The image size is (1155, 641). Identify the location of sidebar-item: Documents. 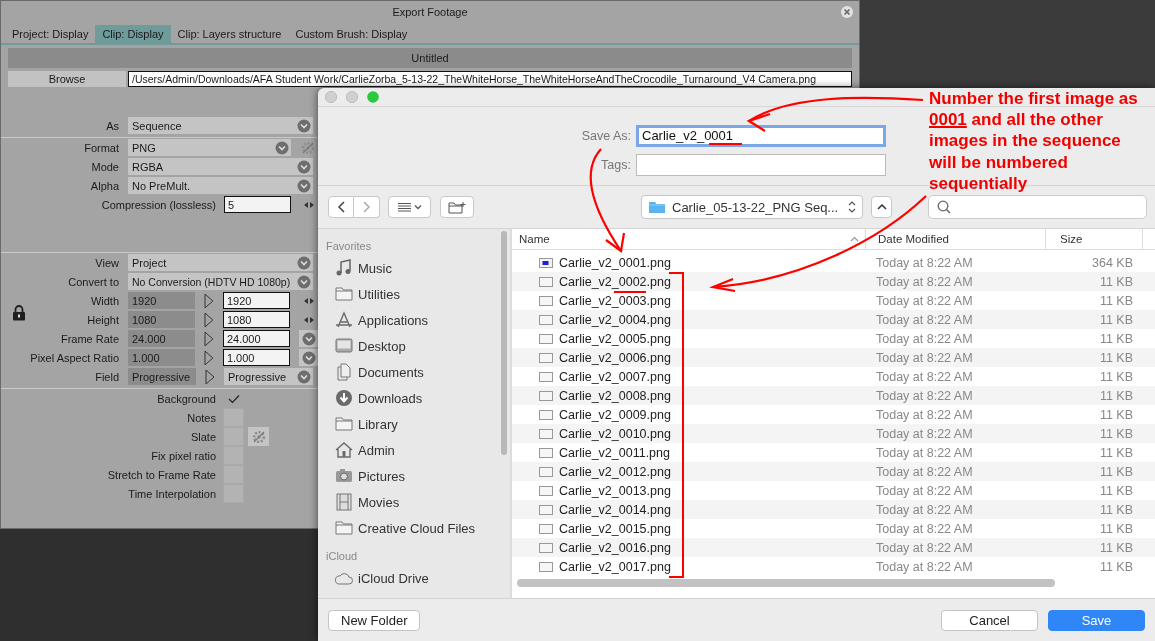
(418, 372).